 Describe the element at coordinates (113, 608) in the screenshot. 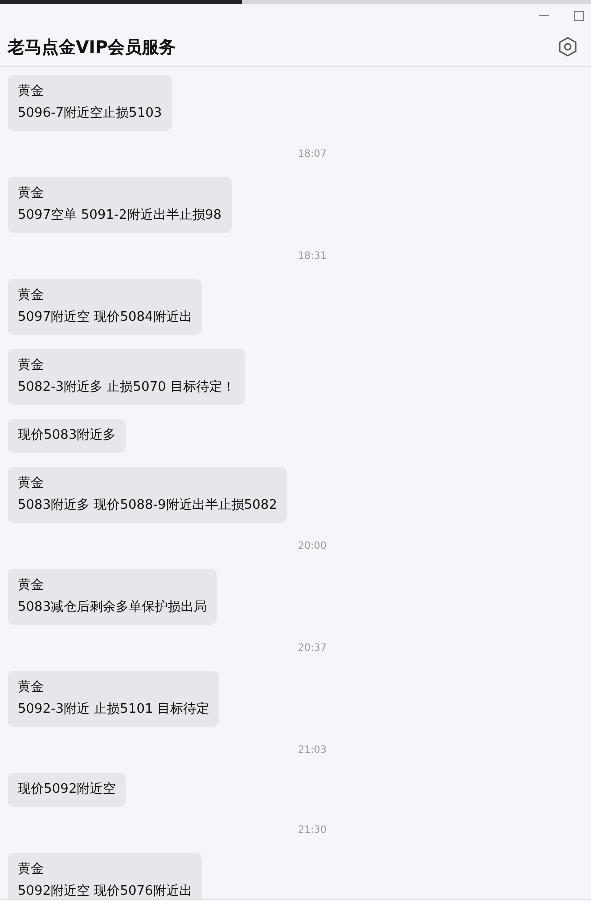

I see `message-text: 5083减仓后剩余多单保护损出局` at that location.